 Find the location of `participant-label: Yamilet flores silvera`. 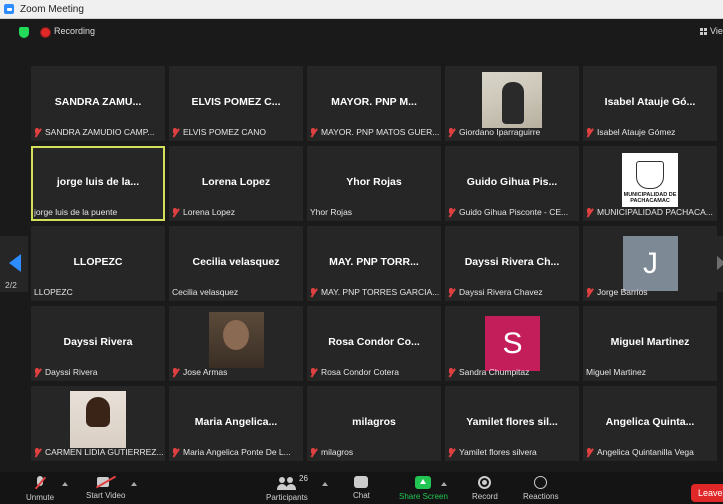

participant-label: Yamilet flores silvera is located at coordinates (512, 452).